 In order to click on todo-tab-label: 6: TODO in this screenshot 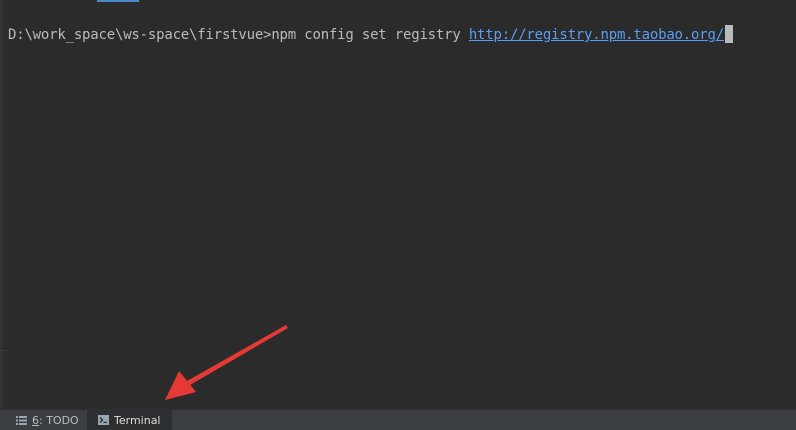, I will do `click(55, 420)`.